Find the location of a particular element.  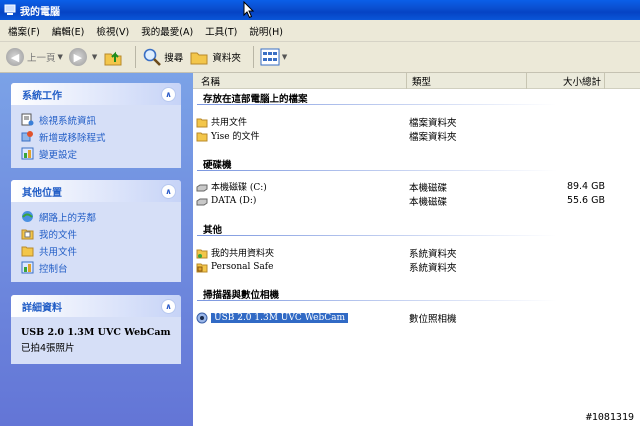

watermark: #1081319 is located at coordinates (609, 417).